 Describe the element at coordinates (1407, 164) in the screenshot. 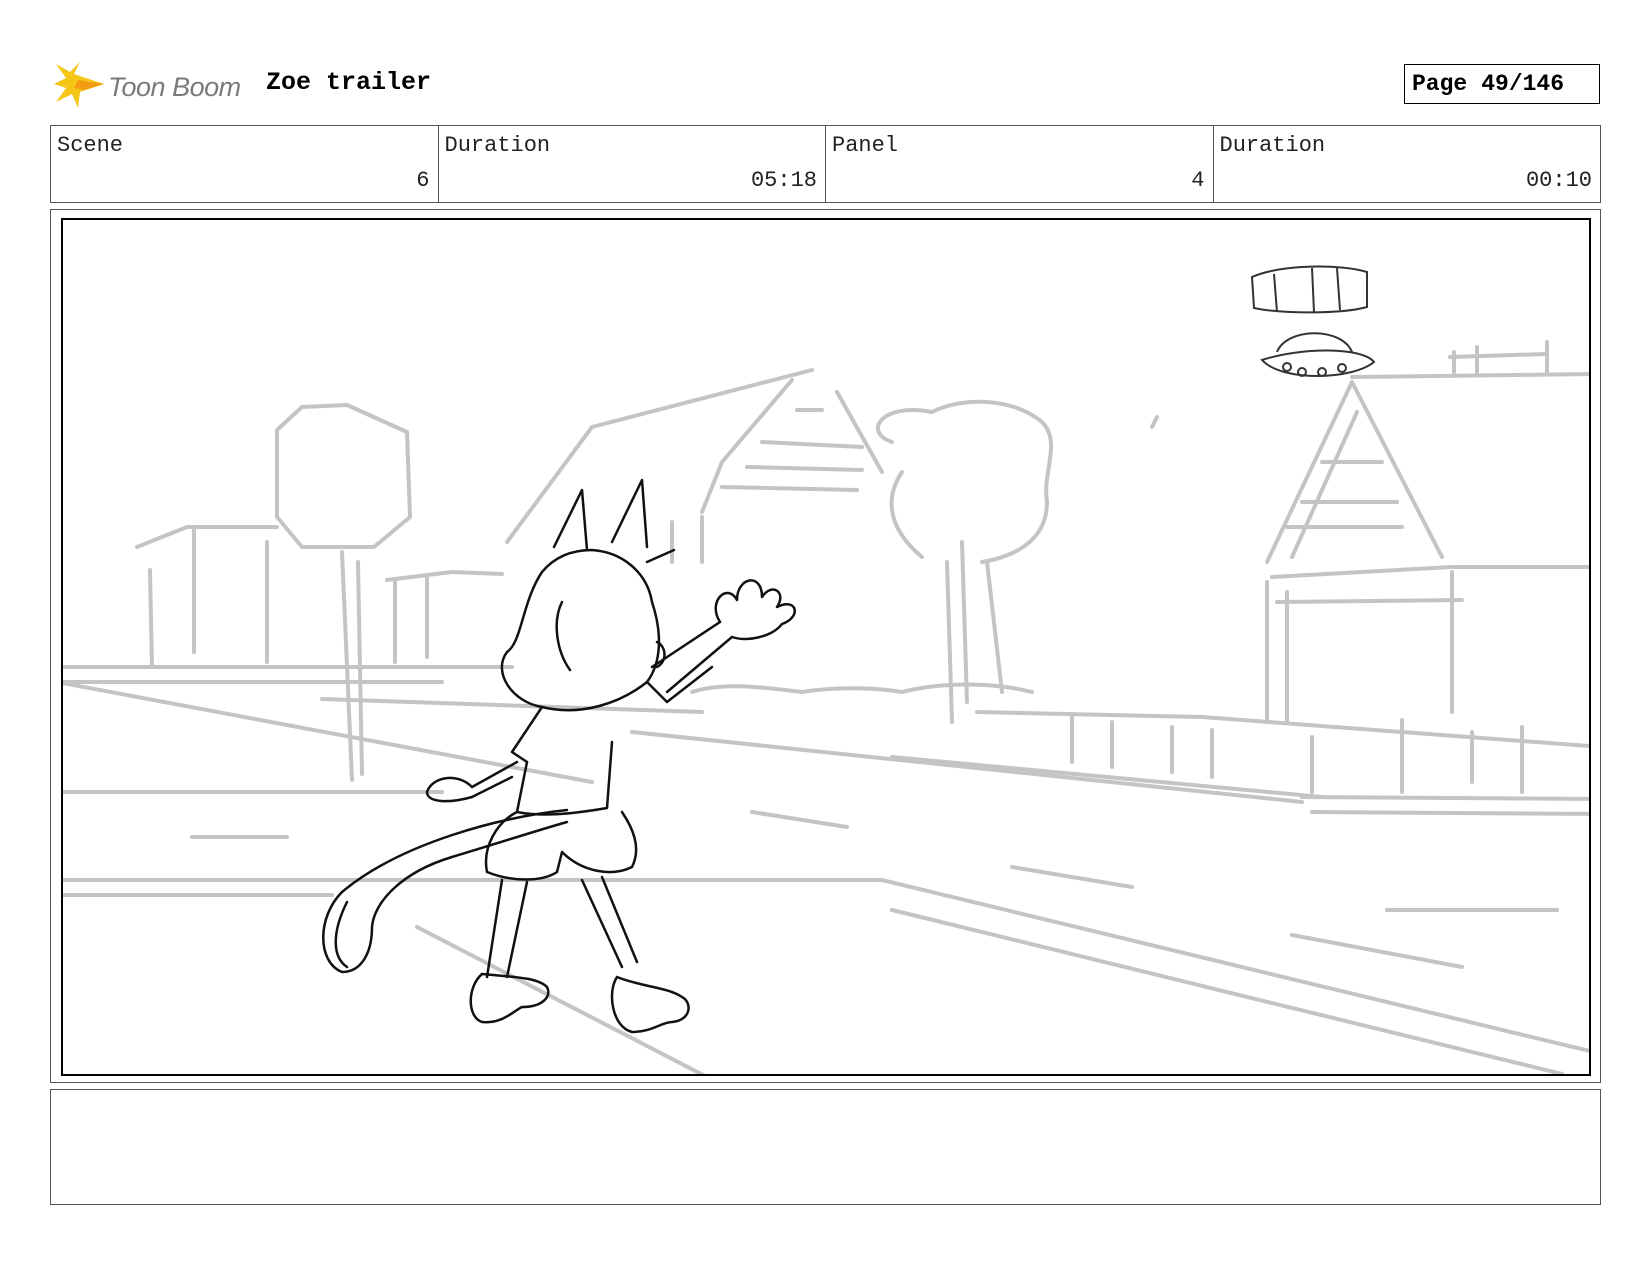

I see `panel-duration-cell: Duration 00:10` at that location.